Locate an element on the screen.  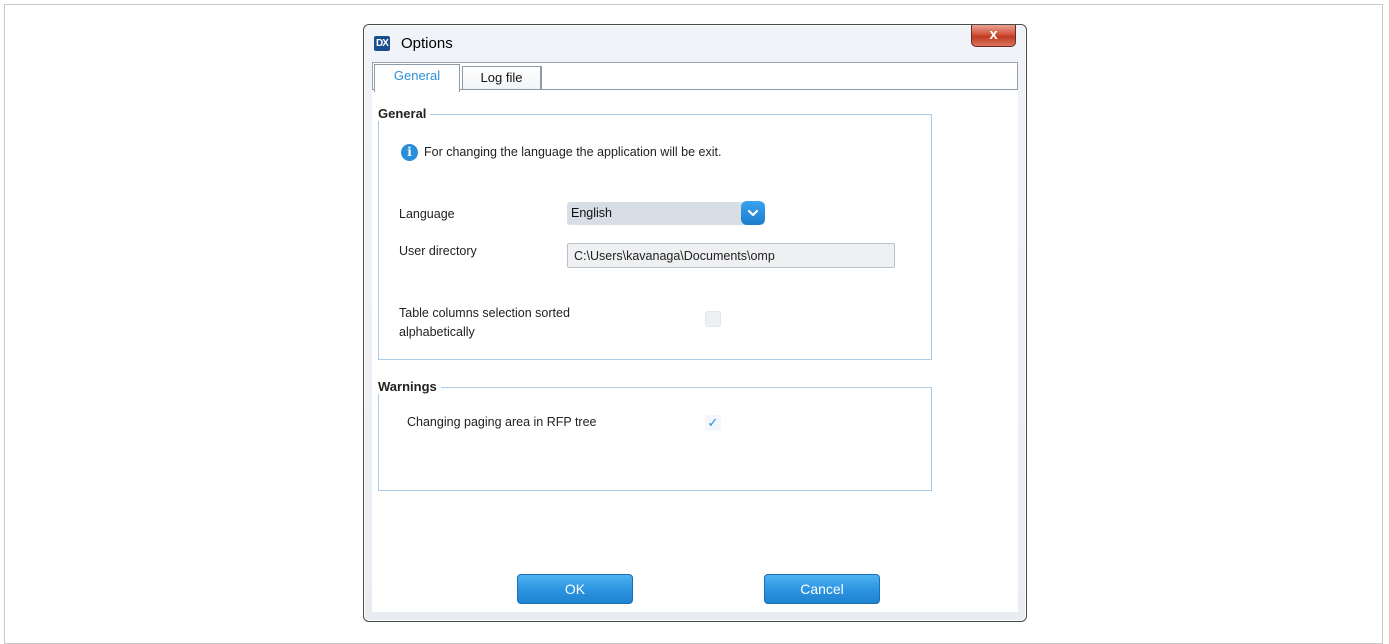
tab-log-file: Log file is located at coordinates (502, 78).